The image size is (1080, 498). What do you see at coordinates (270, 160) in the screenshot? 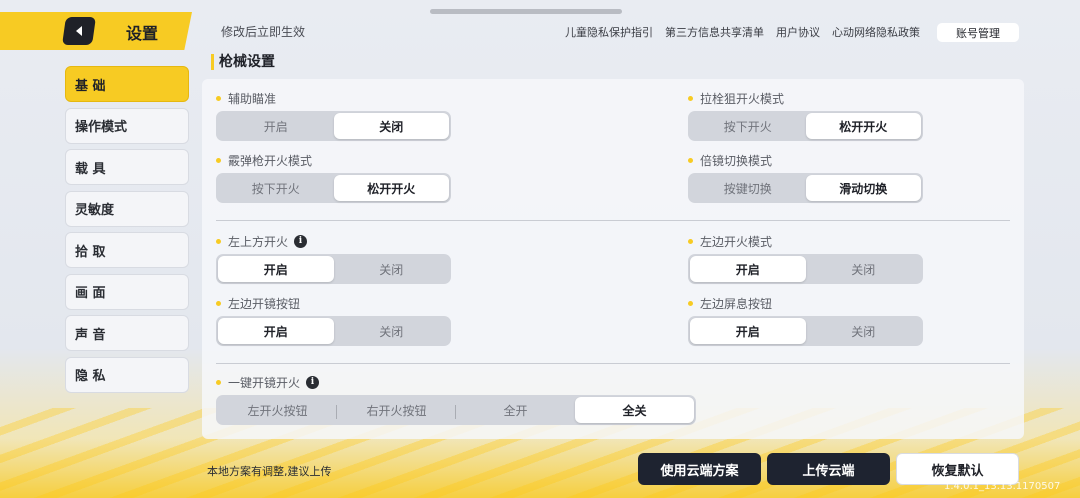
I see `setting-label: 霰弹枪开火模式` at bounding box center [270, 160].